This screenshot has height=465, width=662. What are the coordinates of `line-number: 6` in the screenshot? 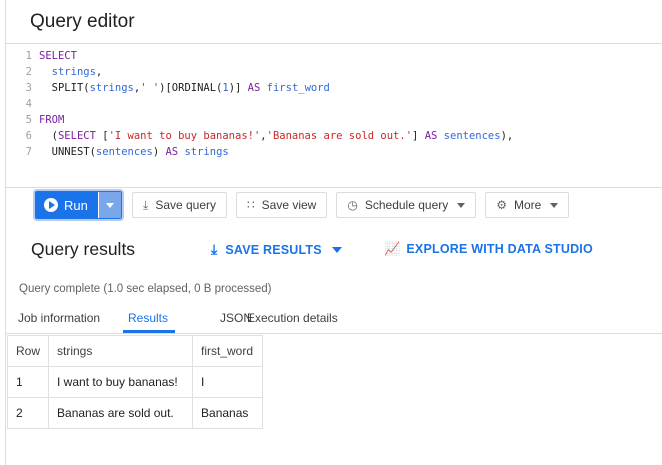 It's located at (28, 136).